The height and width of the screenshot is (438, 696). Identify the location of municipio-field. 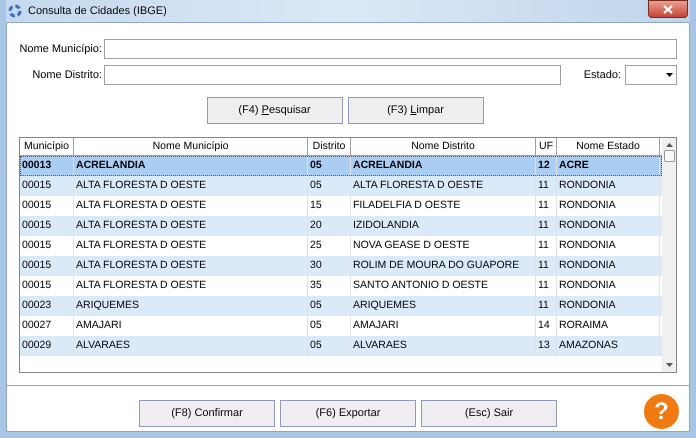
(390, 49).